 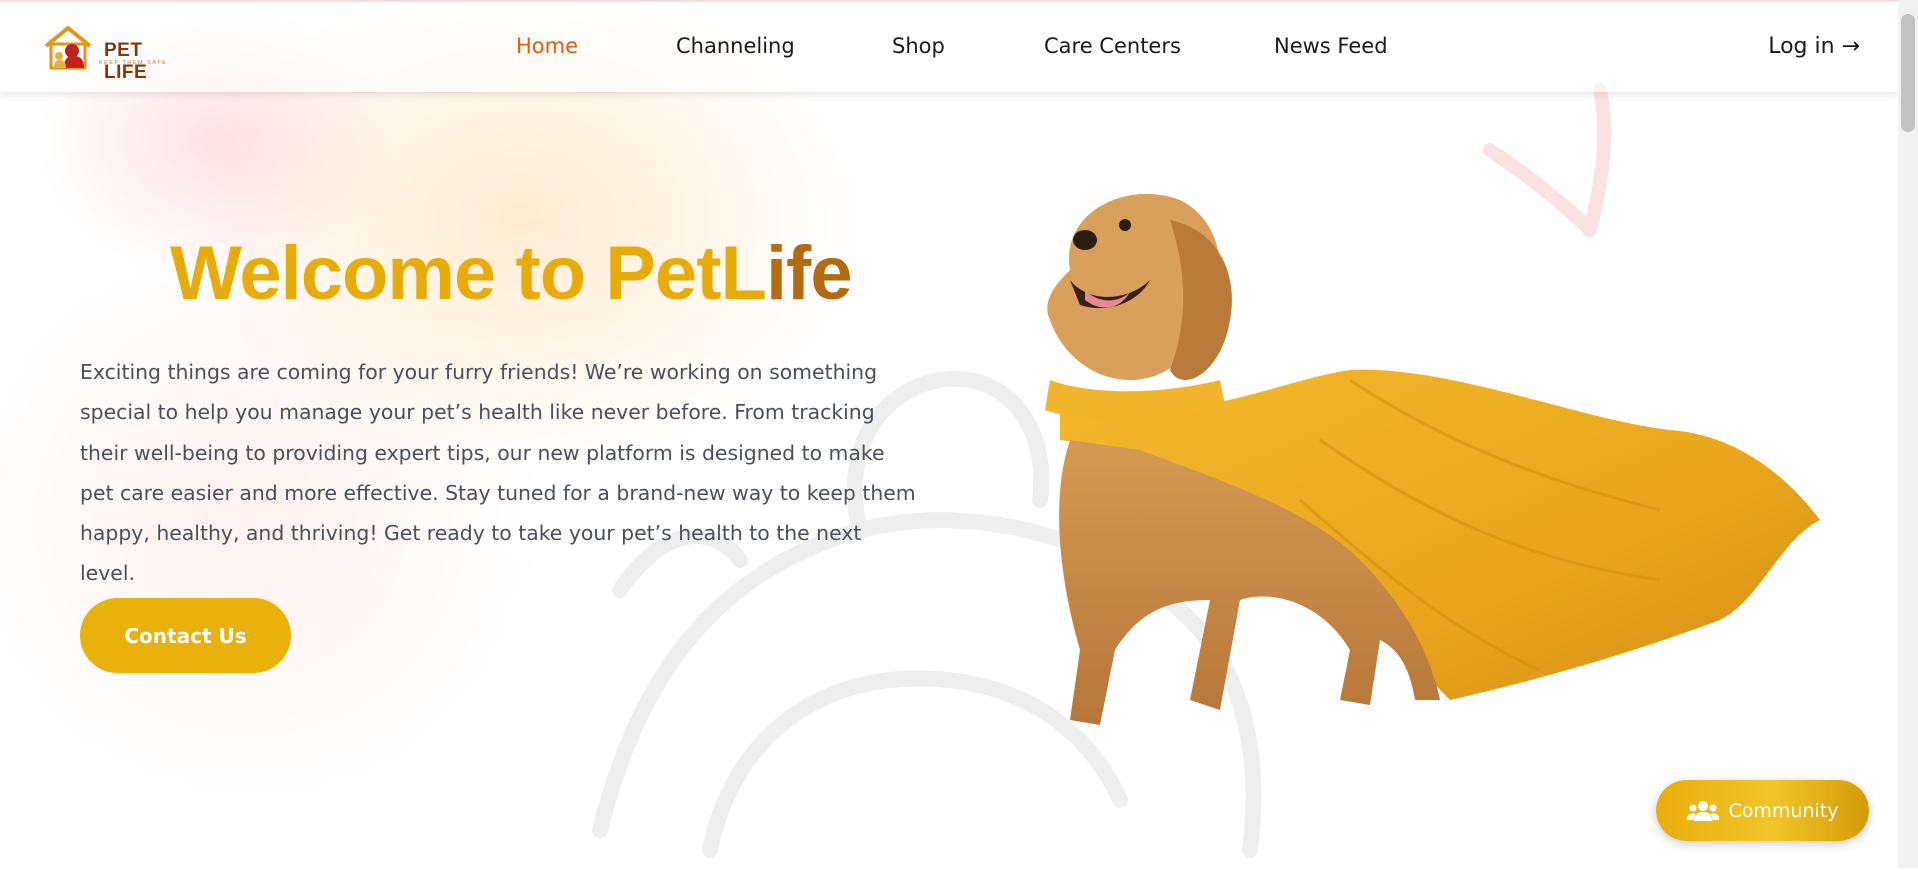 What do you see at coordinates (918, 46) in the screenshot?
I see `nav-shop: Shop` at bounding box center [918, 46].